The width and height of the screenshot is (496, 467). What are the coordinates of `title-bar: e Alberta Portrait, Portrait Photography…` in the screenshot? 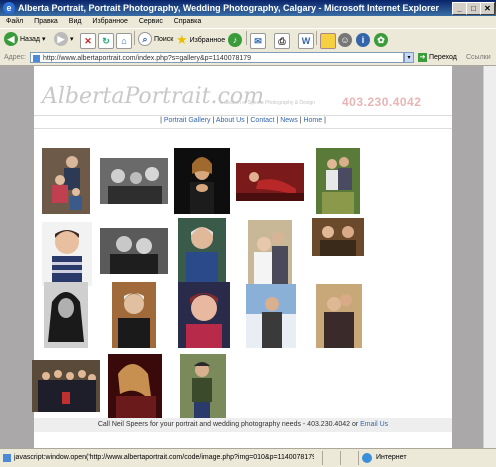 It's located at (248, 8).